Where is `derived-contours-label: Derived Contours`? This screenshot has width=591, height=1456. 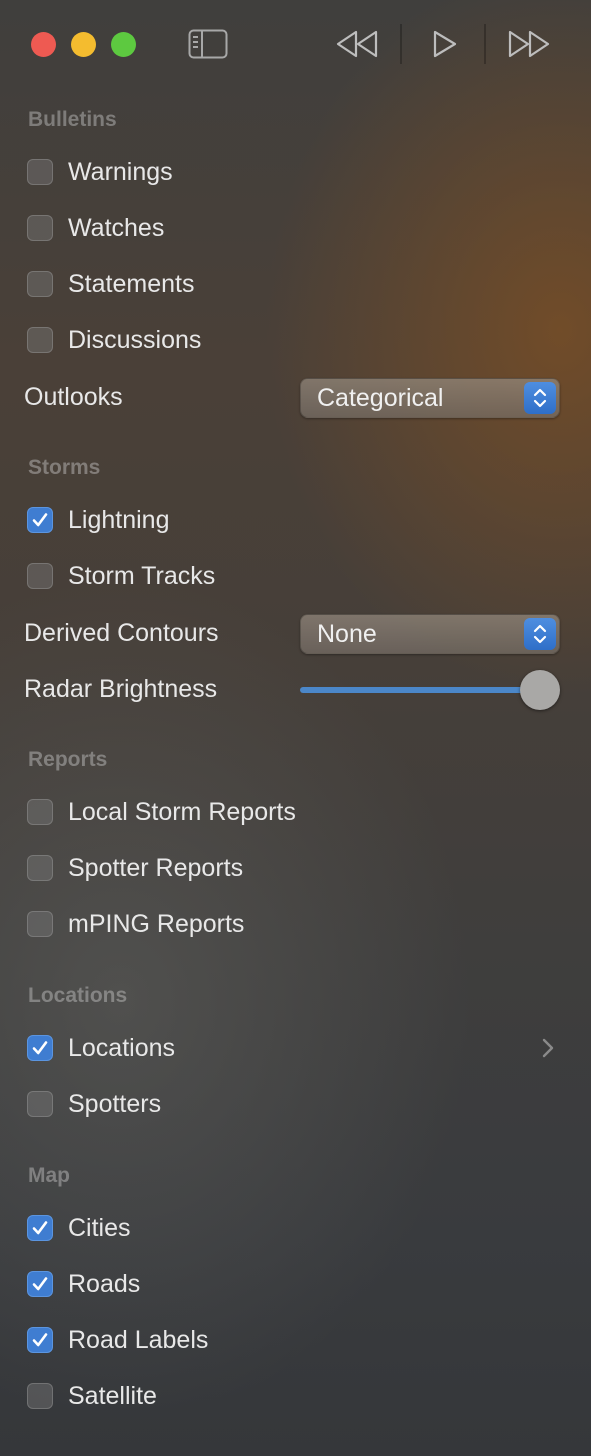 derived-contours-label: Derived Contours is located at coordinates (121, 633).